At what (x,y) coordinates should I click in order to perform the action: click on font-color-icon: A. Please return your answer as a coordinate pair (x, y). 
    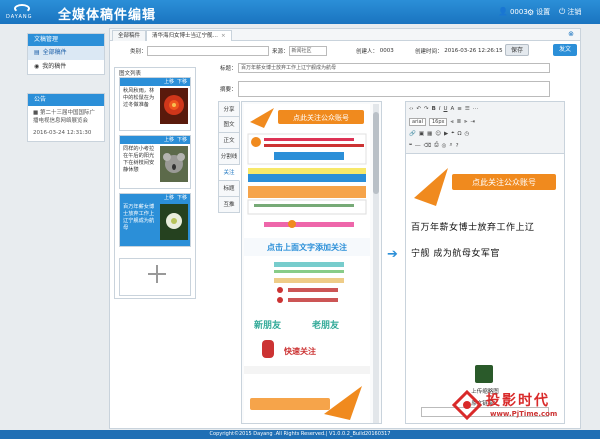
    Looking at the image, I should click on (452, 109).